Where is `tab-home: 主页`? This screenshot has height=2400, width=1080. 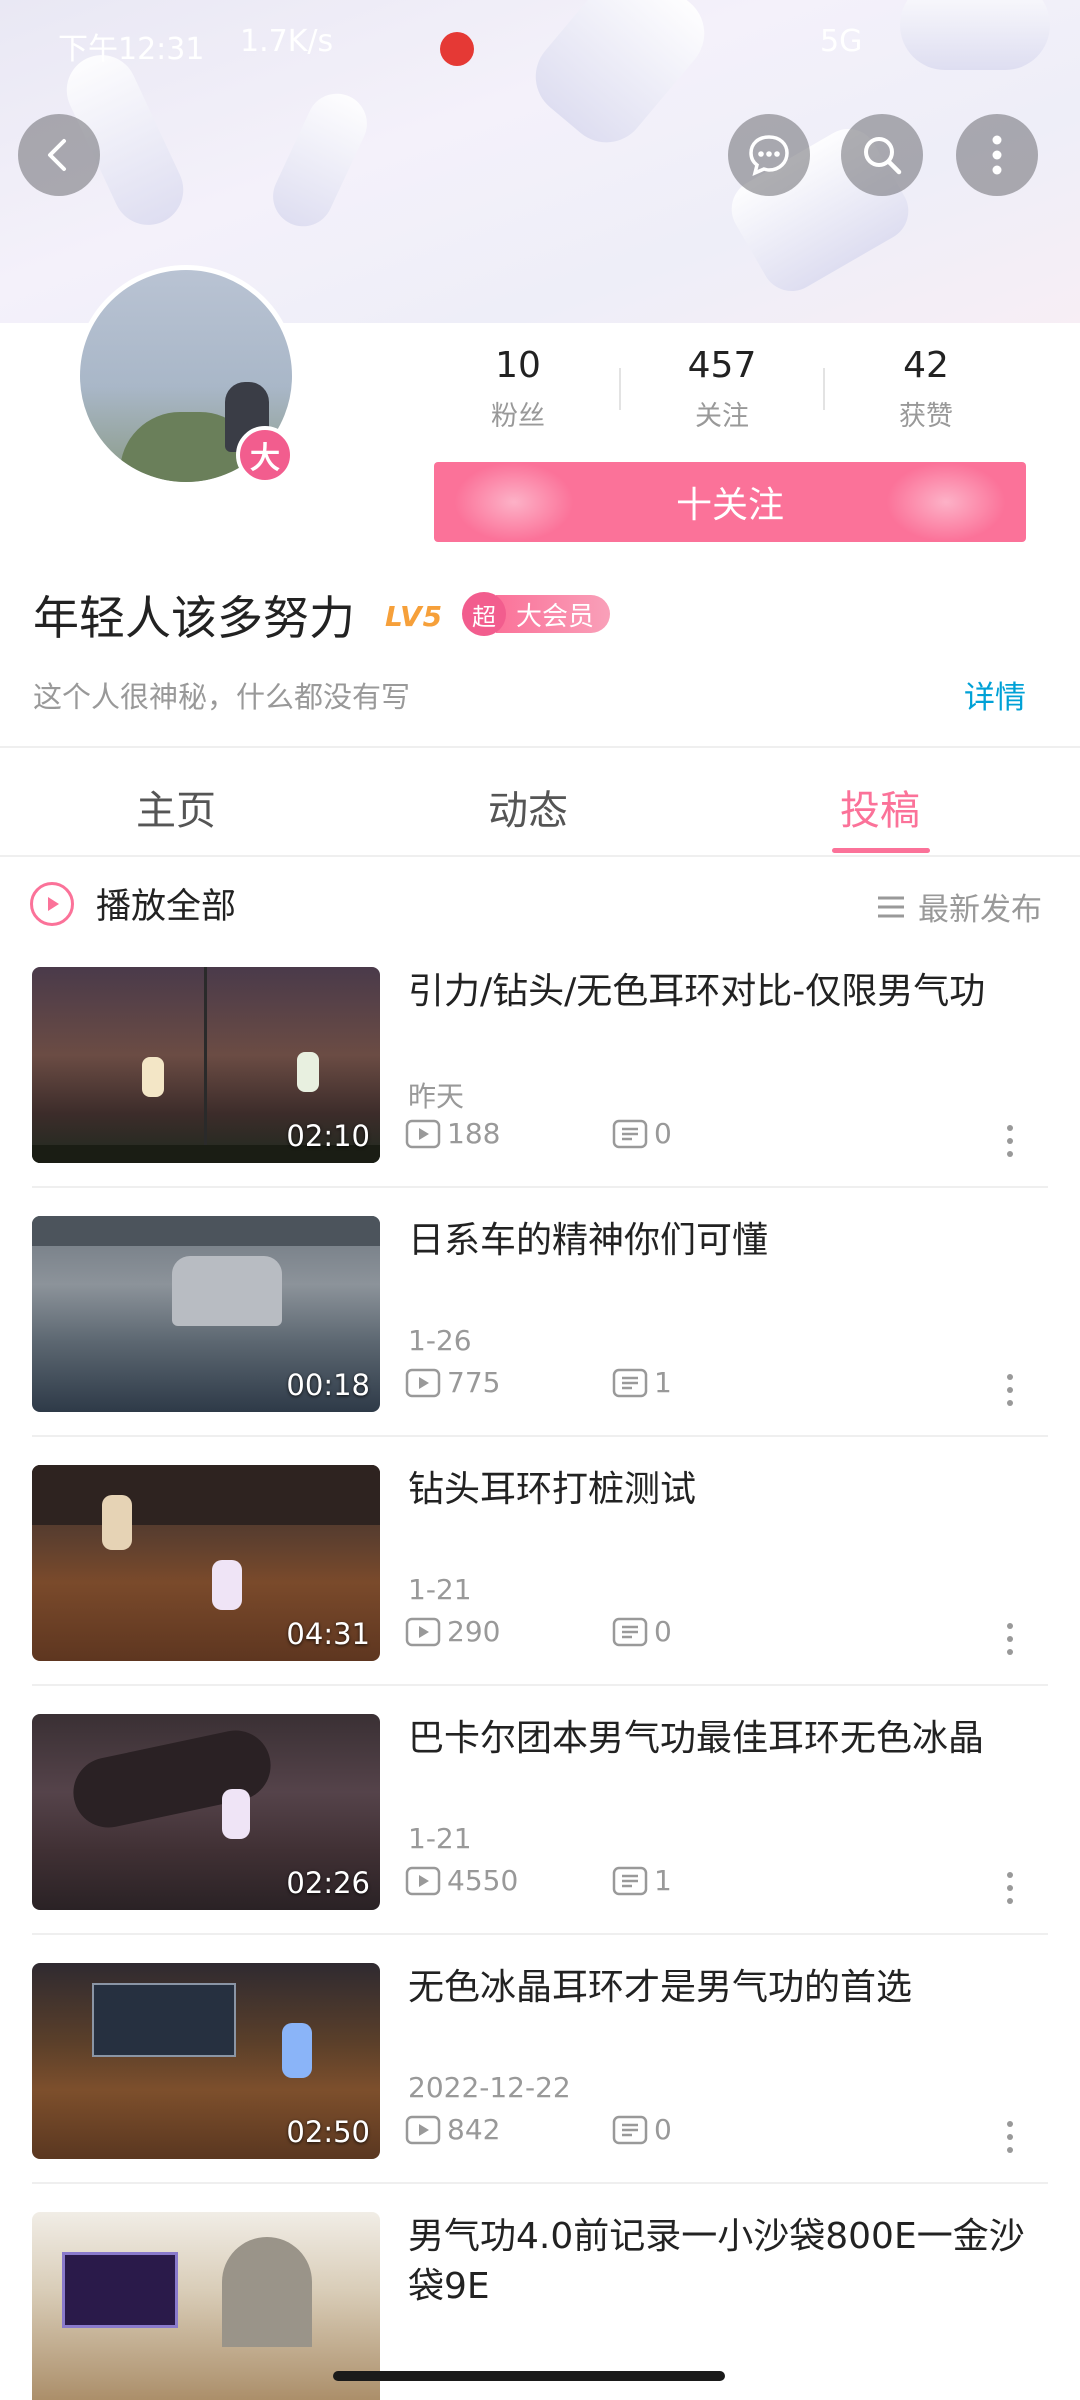
tab-home: 主页 is located at coordinates (176, 807).